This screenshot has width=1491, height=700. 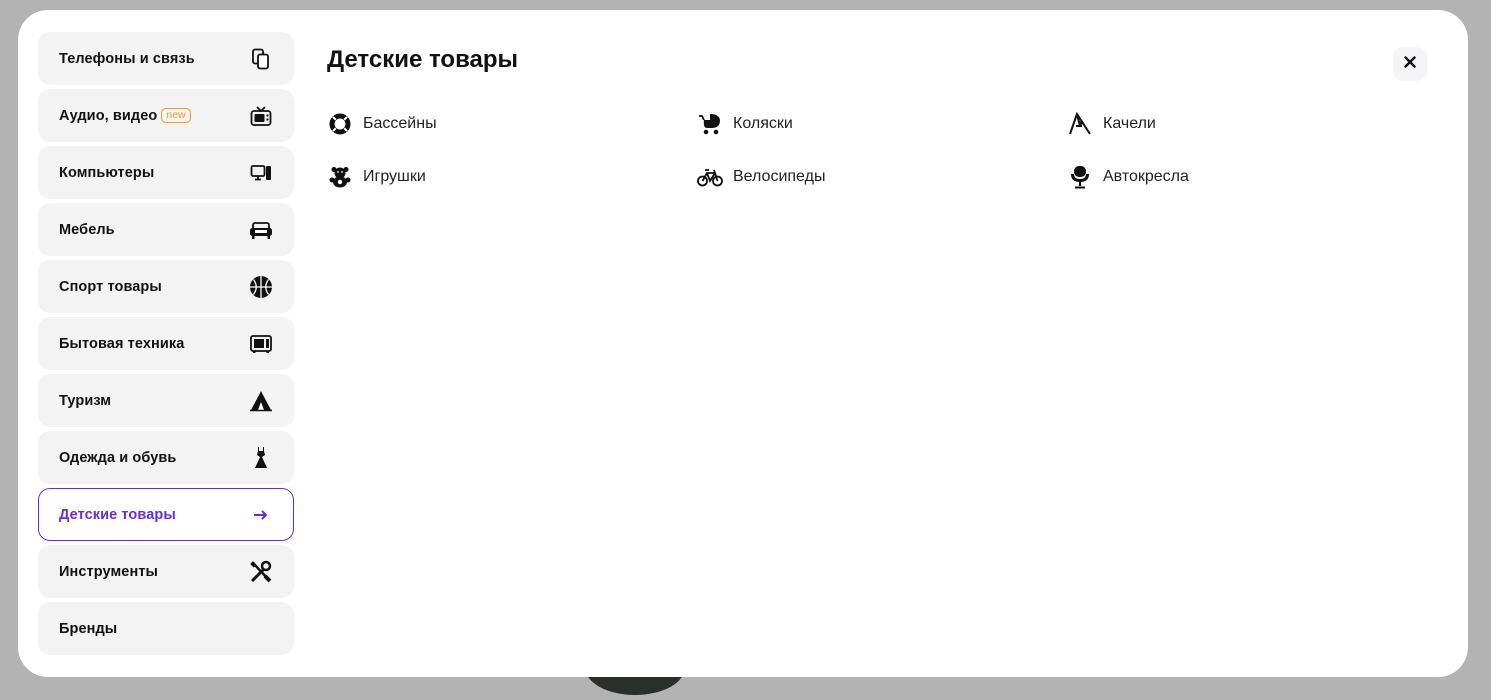 I want to click on category-tourism: Туризм, so click(x=166, y=400).